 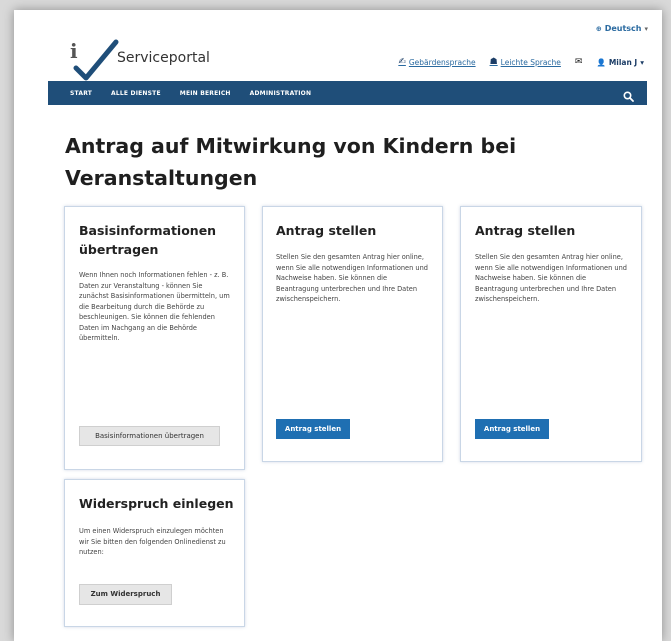 I want to click on language-selector: ⊕ Deutsch ▾, so click(x=622, y=28).